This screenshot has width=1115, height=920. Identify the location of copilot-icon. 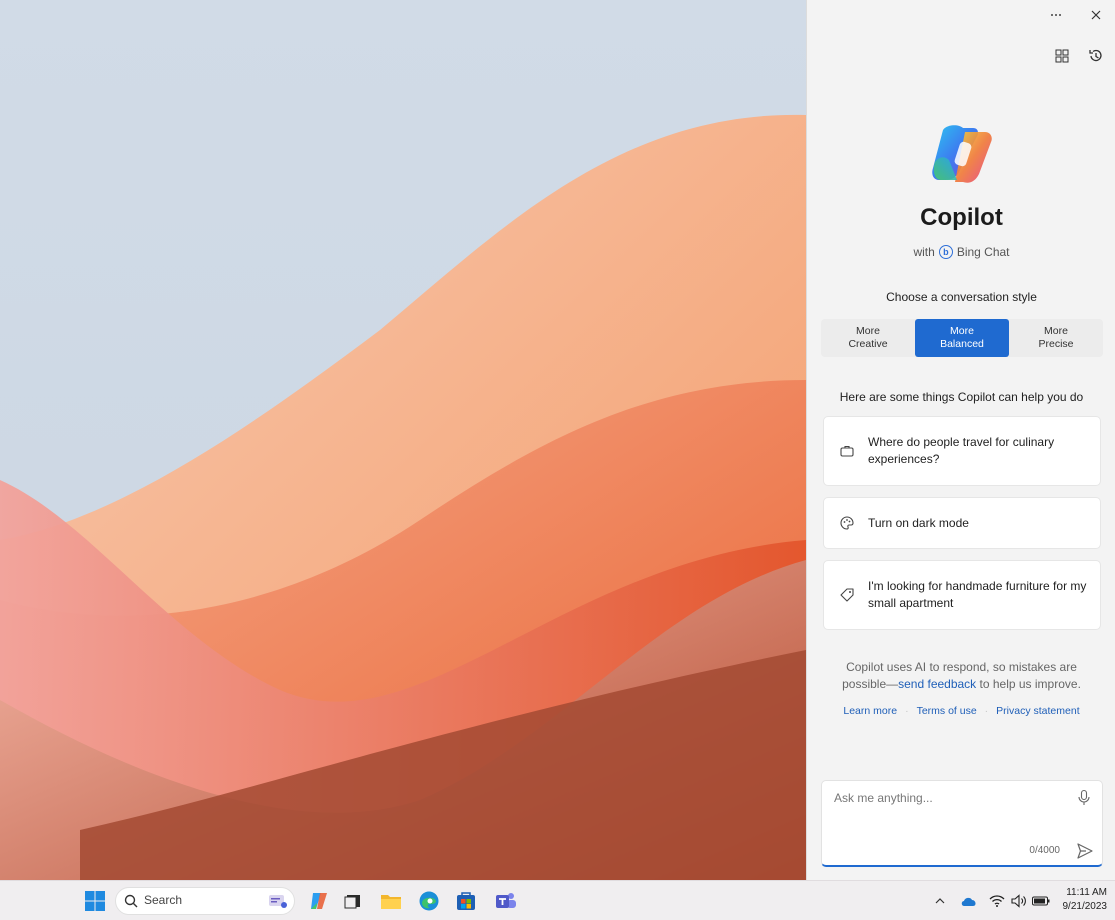
(319, 901).